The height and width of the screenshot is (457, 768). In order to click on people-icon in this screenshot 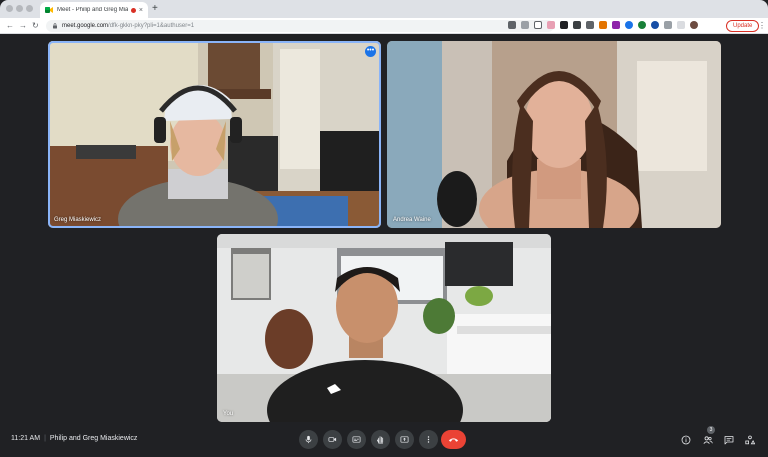, I will do `click(707, 439)`.